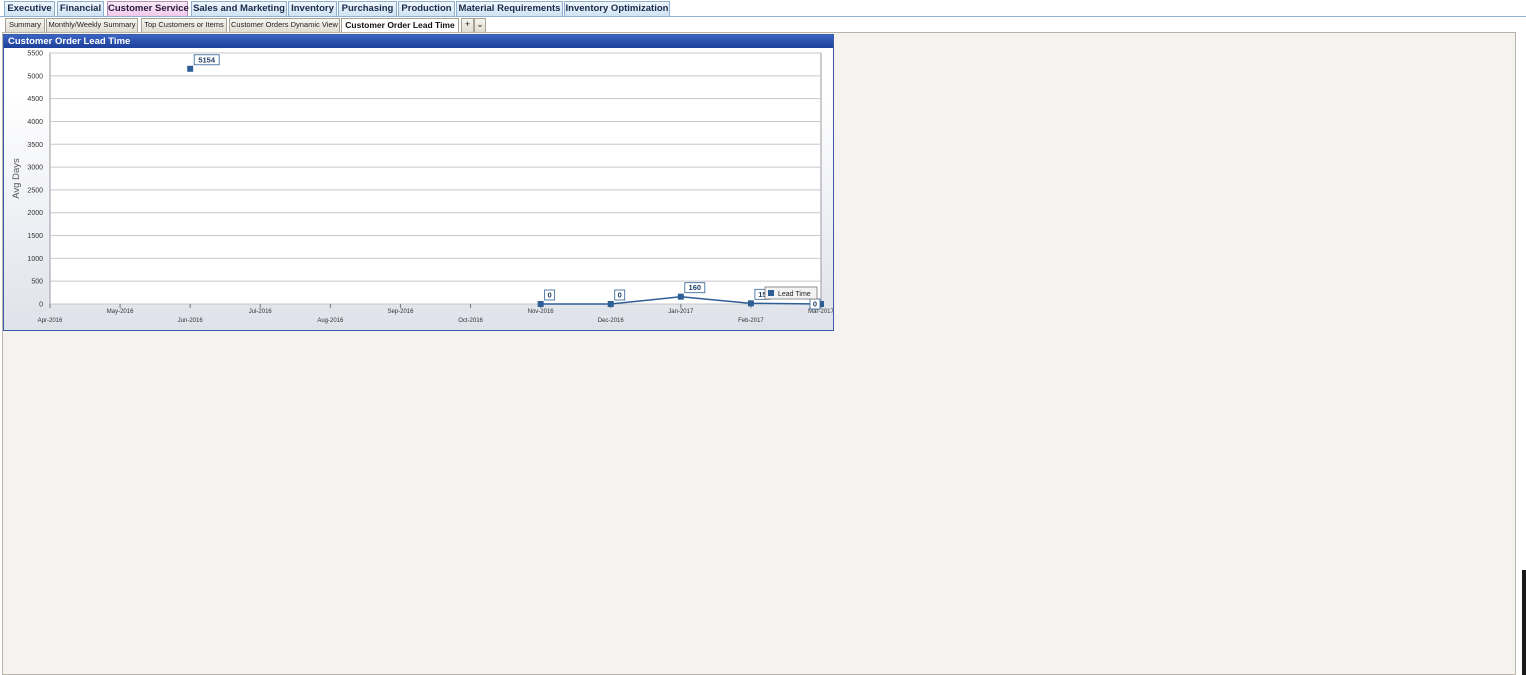 The height and width of the screenshot is (675, 1526). What do you see at coordinates (820, 312) in the screenshot?
I see `x-tick-label: Mar-2017` at bounding box center [820, 312].